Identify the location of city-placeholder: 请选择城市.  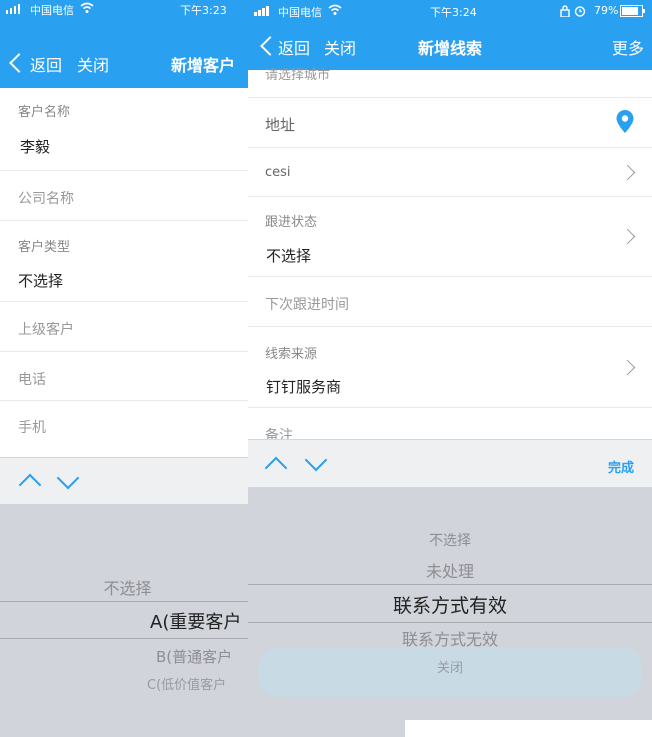
(298, 75).